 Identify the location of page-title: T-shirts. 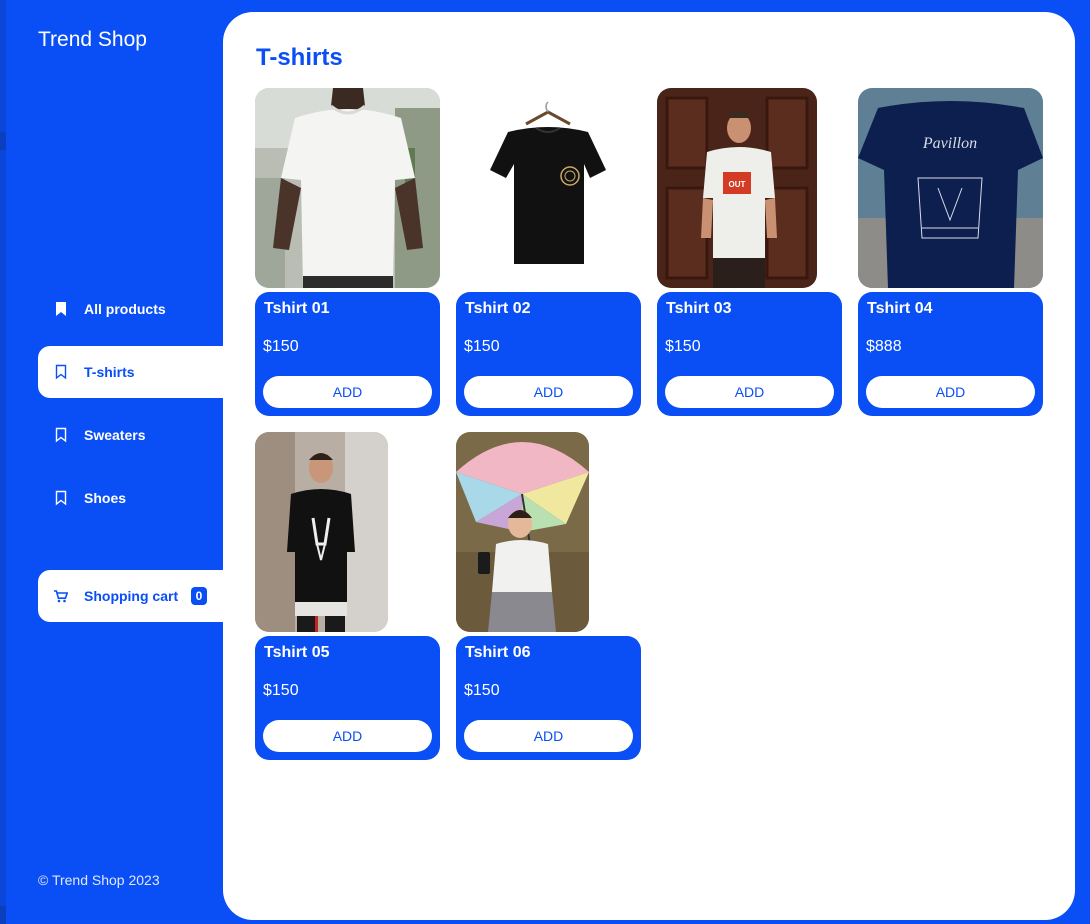
(299, 57).